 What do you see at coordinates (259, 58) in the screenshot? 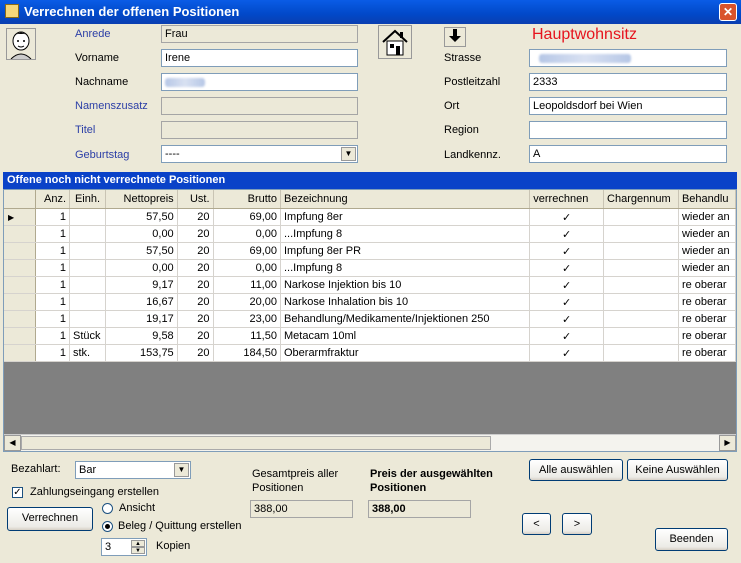
I see `vorname-field: Irene` at bounding box center [259, 58].